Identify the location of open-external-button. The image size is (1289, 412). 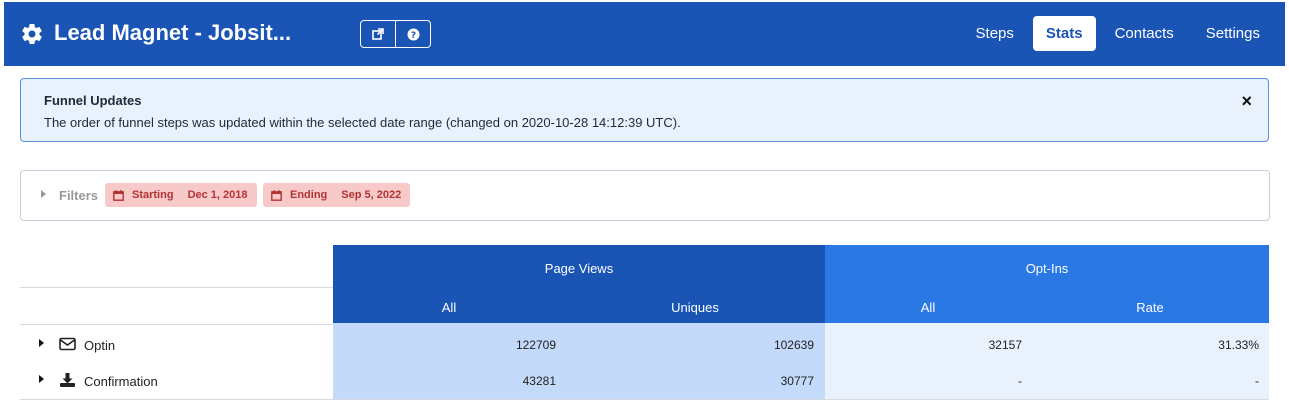
(378, 34).